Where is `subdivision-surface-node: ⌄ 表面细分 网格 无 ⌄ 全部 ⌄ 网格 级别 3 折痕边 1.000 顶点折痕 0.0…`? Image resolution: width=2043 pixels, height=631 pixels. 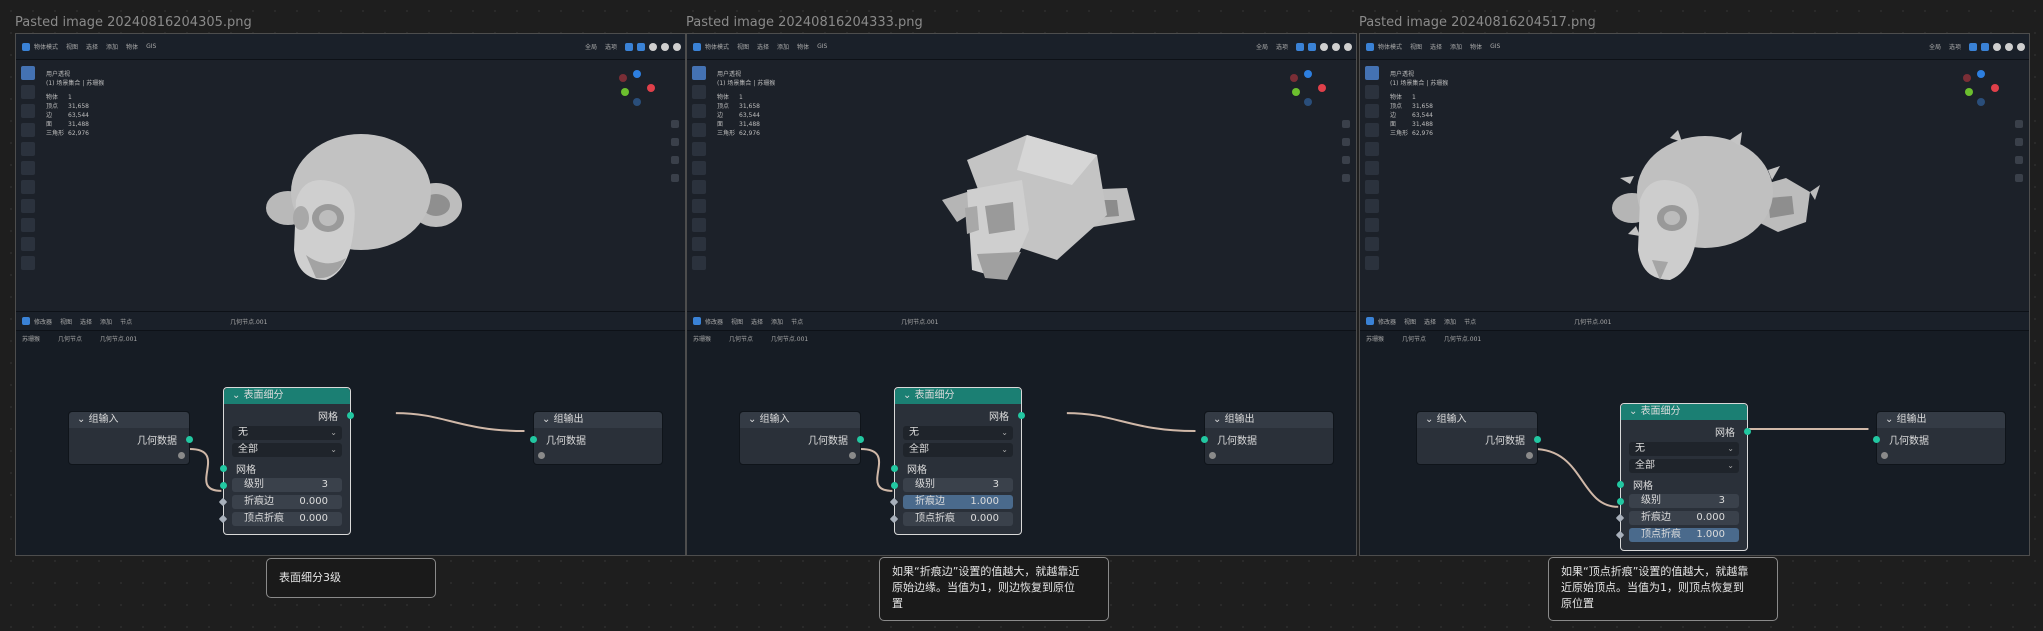
subdivision-surface-node: ⌄ 表面细分 网格 无 ⌄ 全部 ⌄ 网格 级别 3 折痕边 1.000 顶点折痕 0.0… is located at coordinates (957, 461).